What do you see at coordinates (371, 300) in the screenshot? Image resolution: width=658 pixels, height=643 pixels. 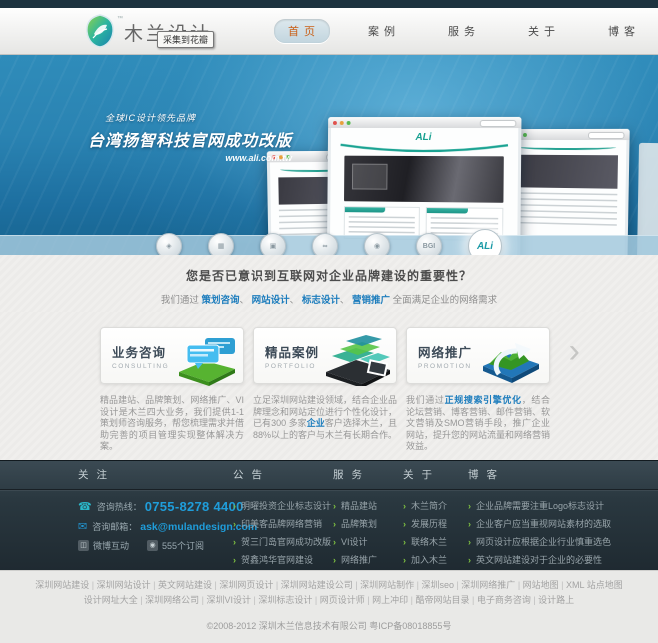 I see `intro-part: 营销推广` at bounding box center [371, 300].